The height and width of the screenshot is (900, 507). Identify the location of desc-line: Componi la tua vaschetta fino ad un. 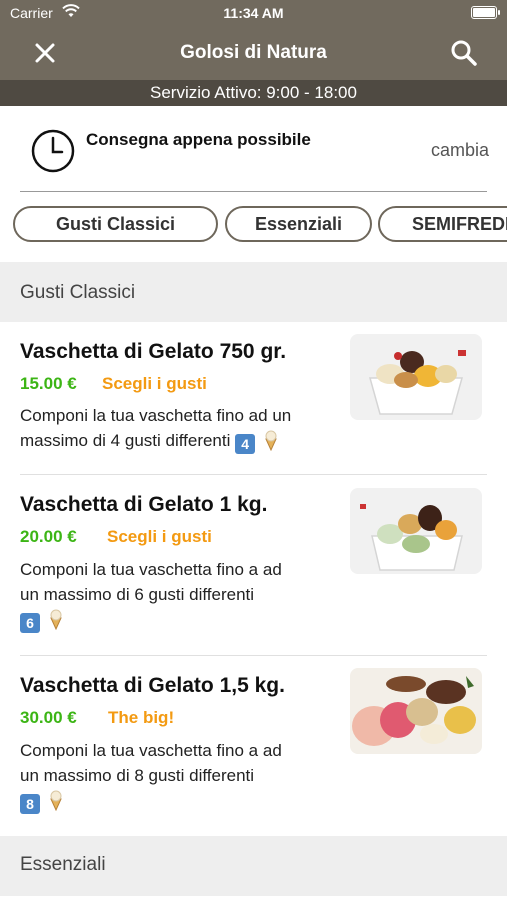
(156, 415).